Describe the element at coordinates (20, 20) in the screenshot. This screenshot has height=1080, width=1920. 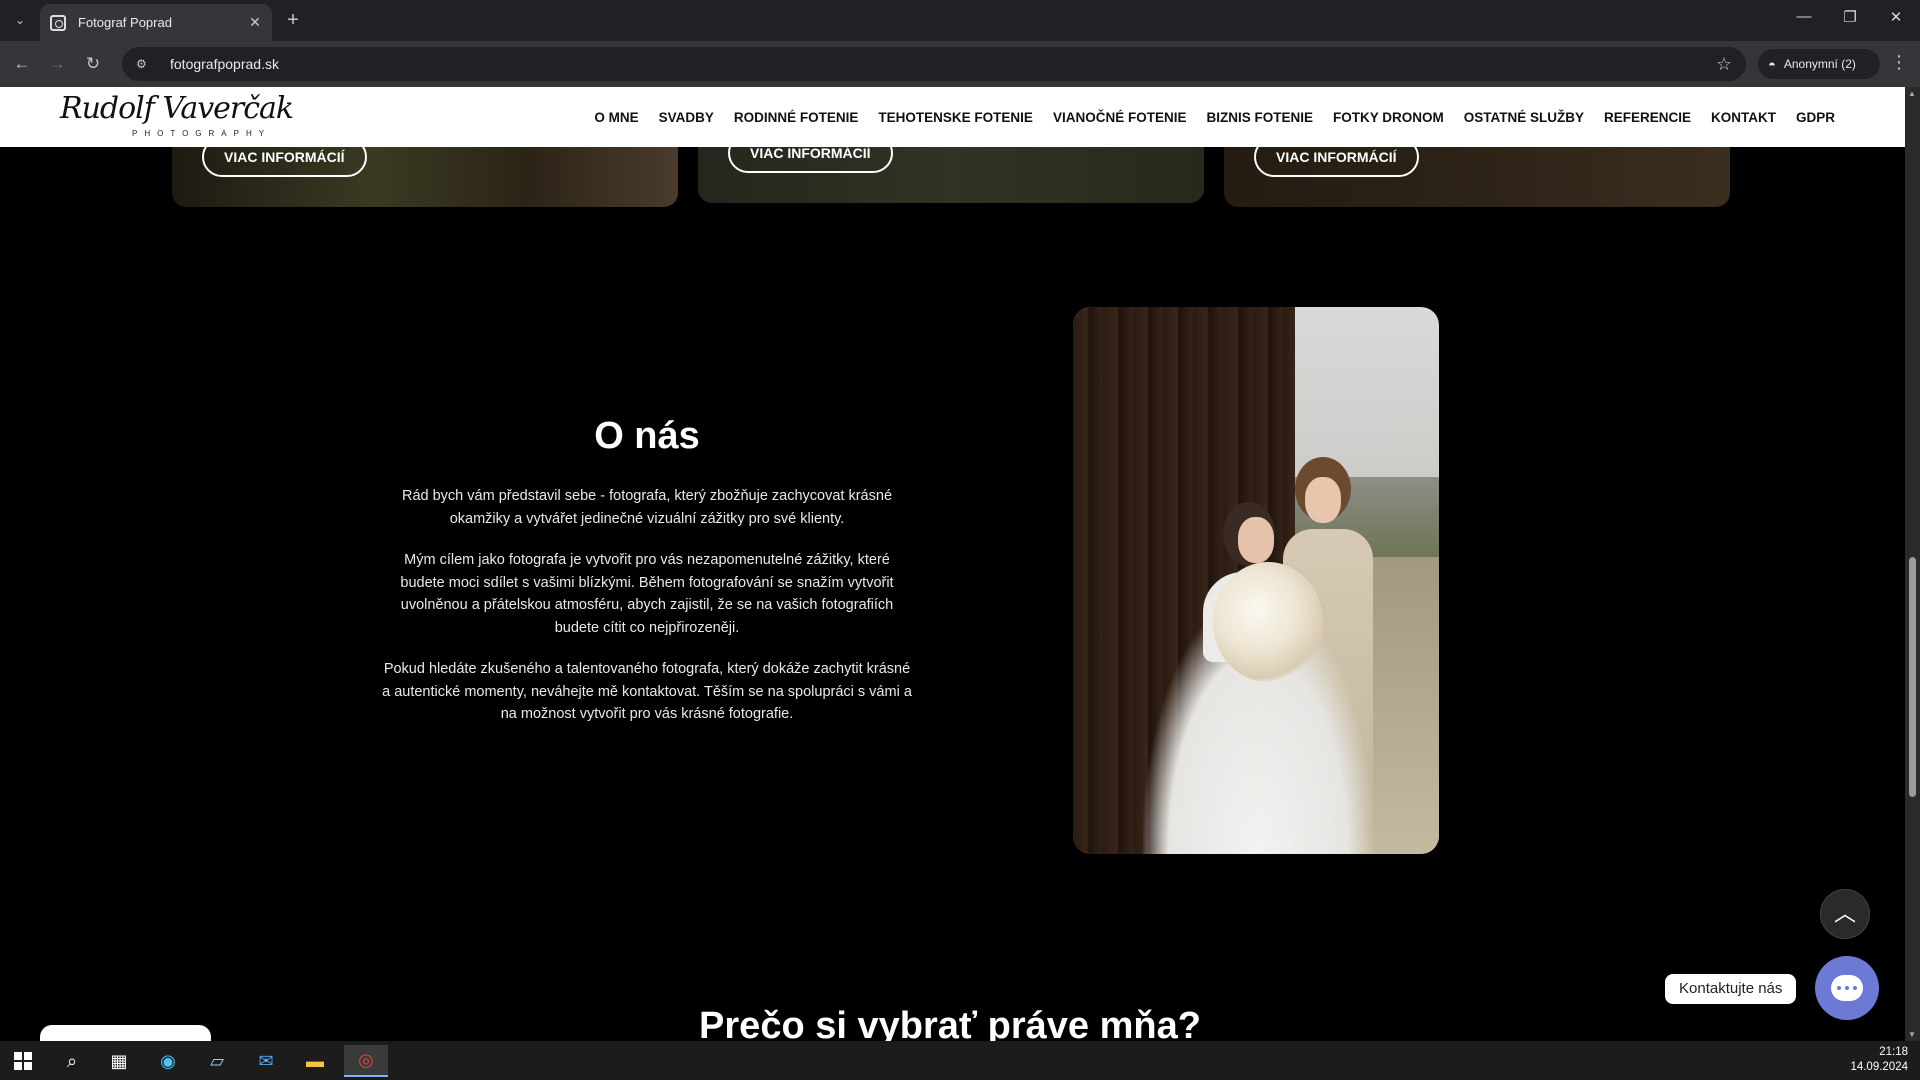
I see `tab-search-icon: ⌄` at that location.